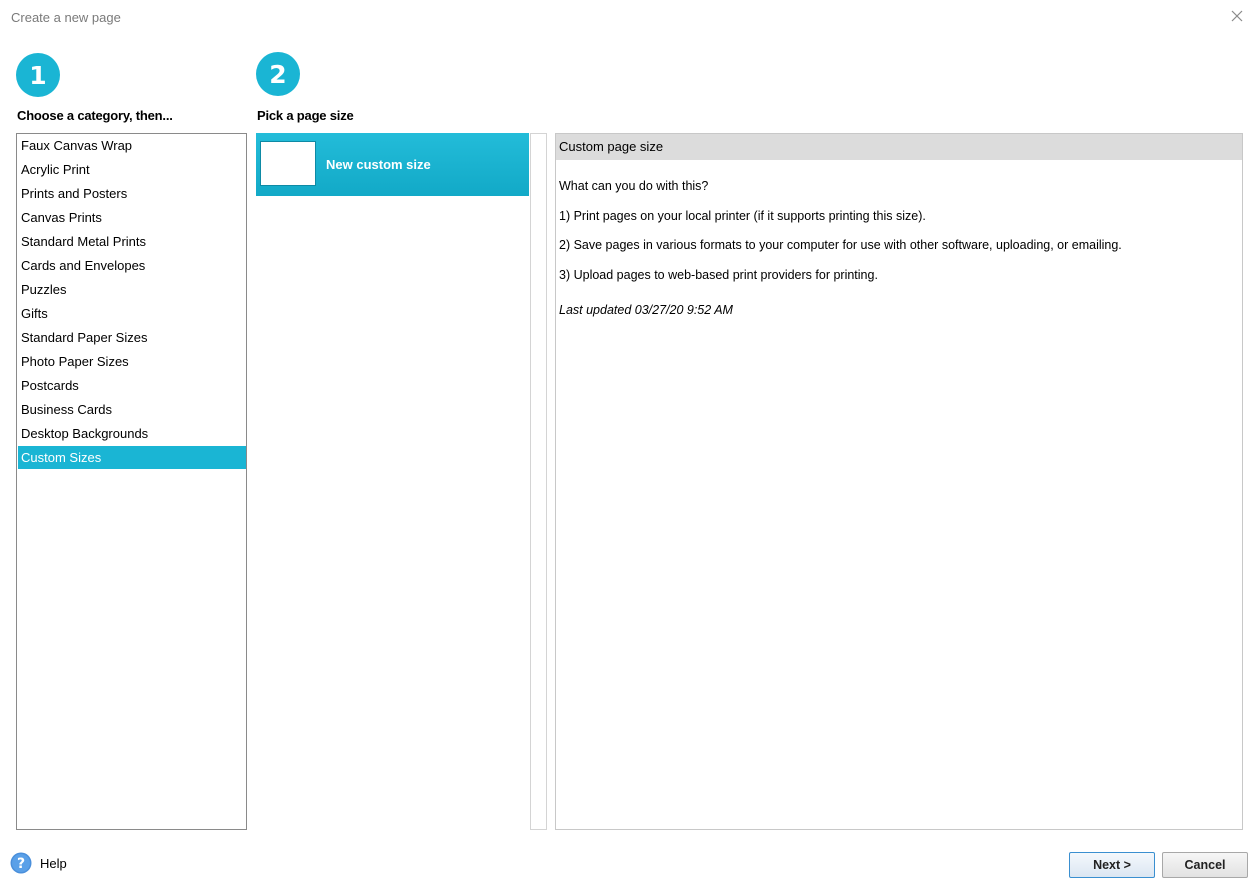 The width and height of the screenshot is (1251, 878). Describe the element at coordinates (305, 115) in the screenshot. I see `step-2-label: Pick a page size` at that location.